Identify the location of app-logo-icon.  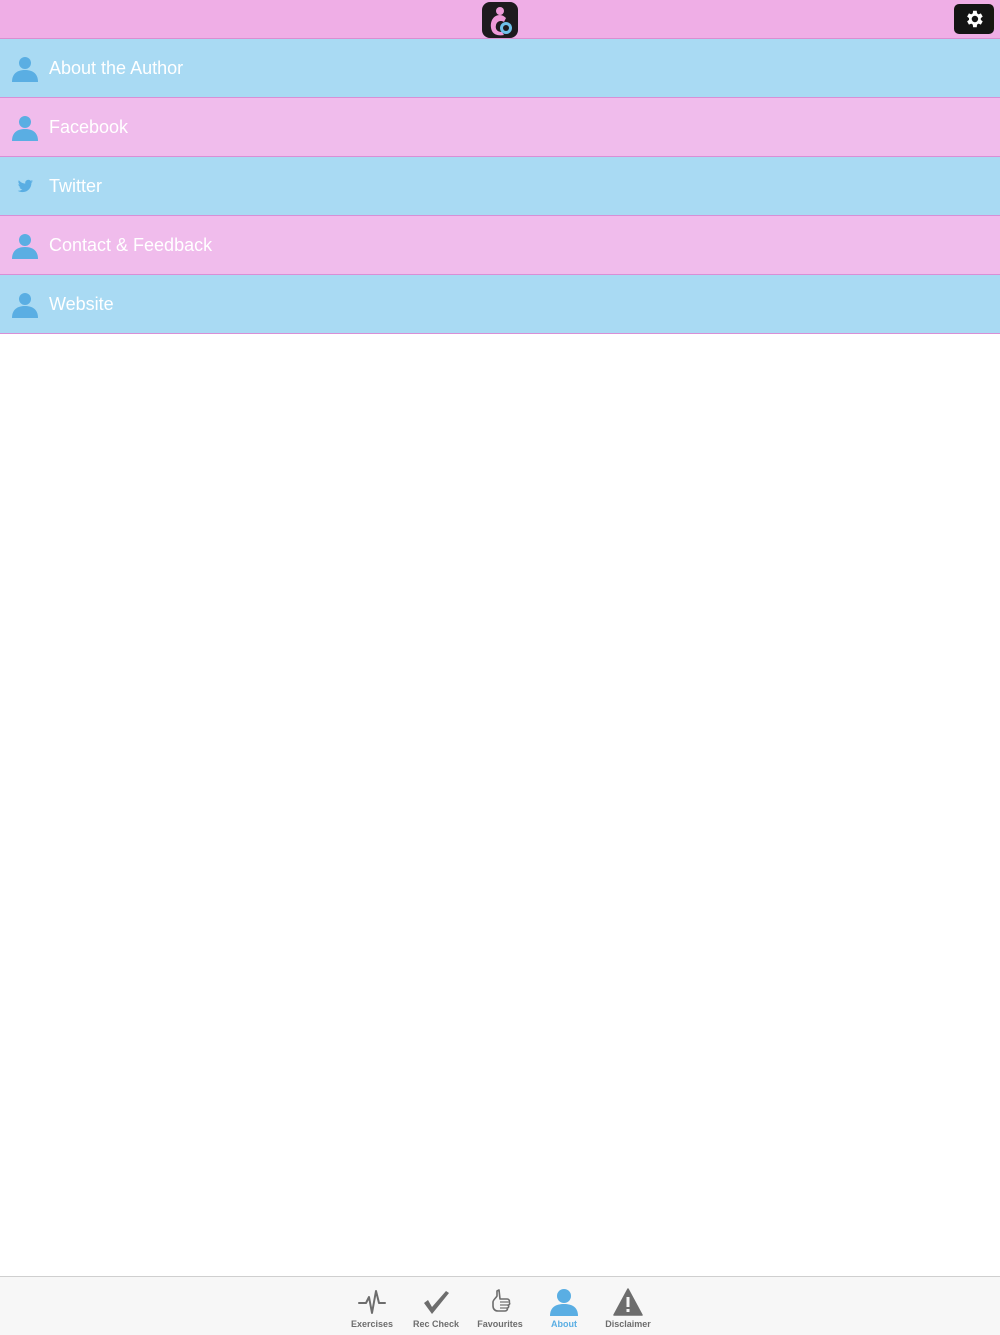
(500, 20).